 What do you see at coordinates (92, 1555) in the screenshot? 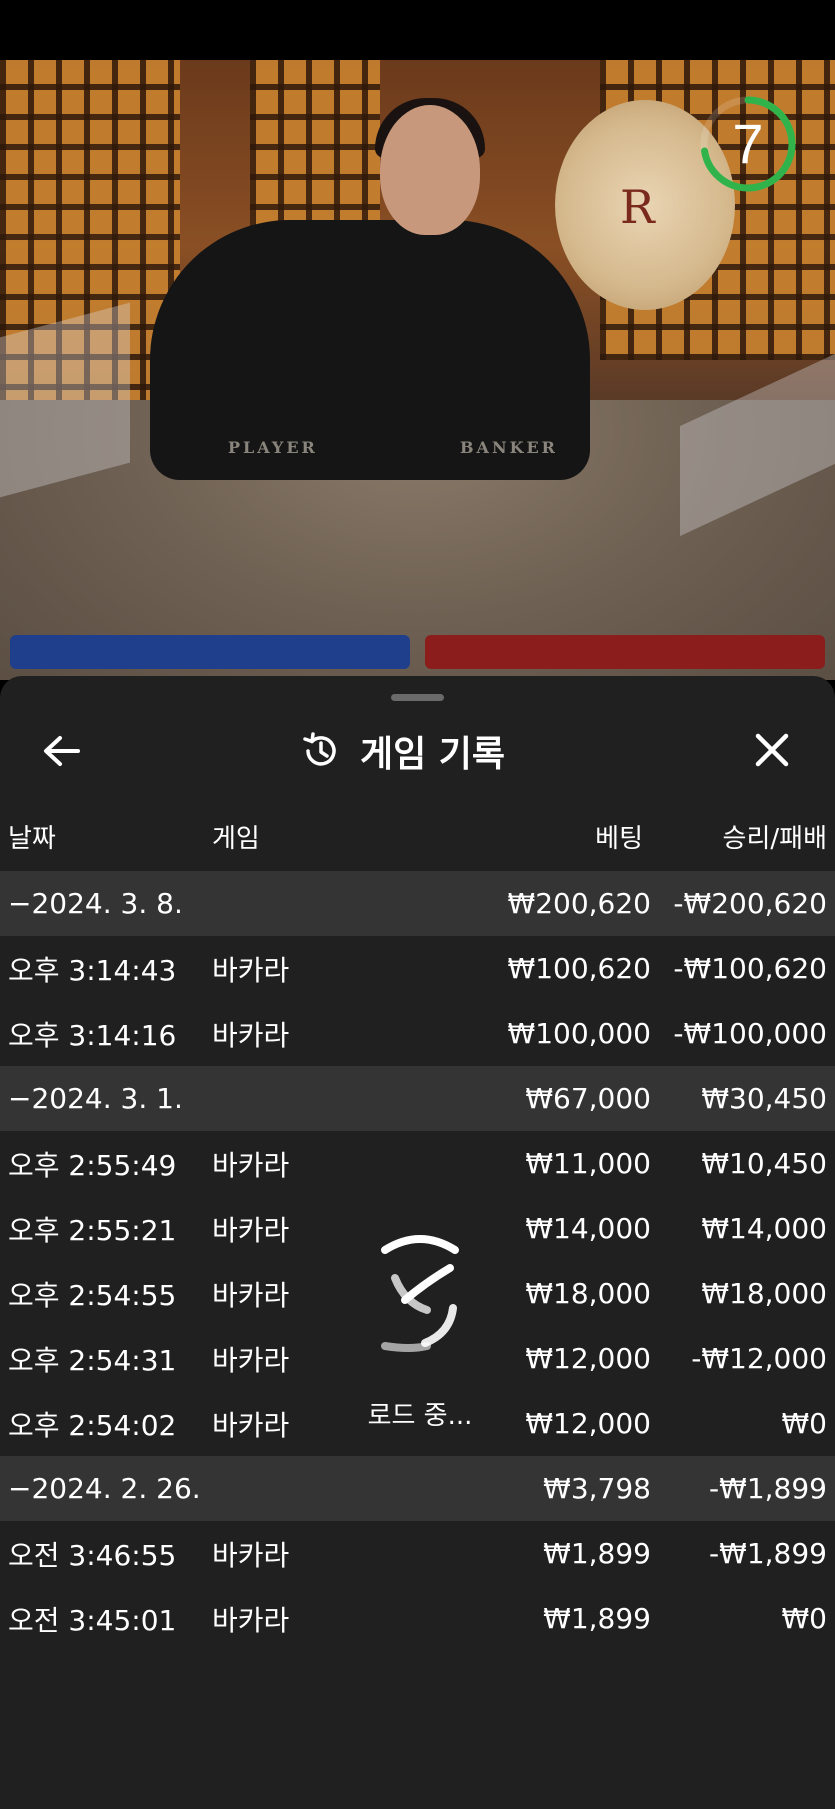
I see `row-time: 오전 3:46:55` at bounding box center [92, 1555].